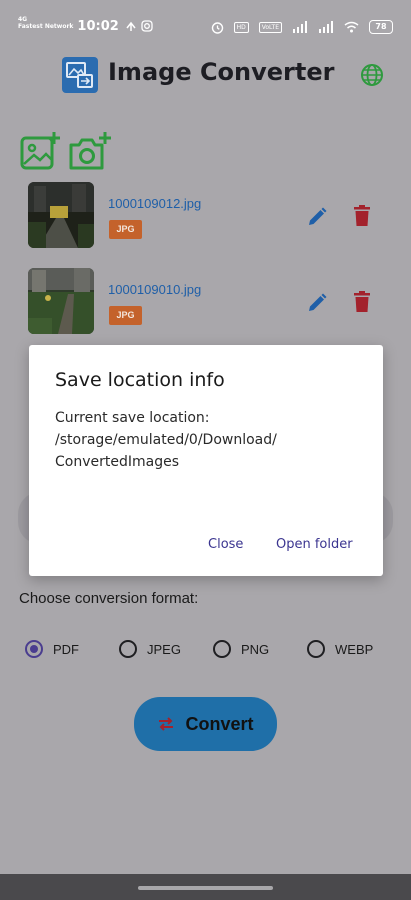 Image resolution: width=411 pixels, height=900 pixels. Describe the element at coordinates (205, 304) in the screenshot. I see `file-row: 1000109010.jpg JPG` at that location.